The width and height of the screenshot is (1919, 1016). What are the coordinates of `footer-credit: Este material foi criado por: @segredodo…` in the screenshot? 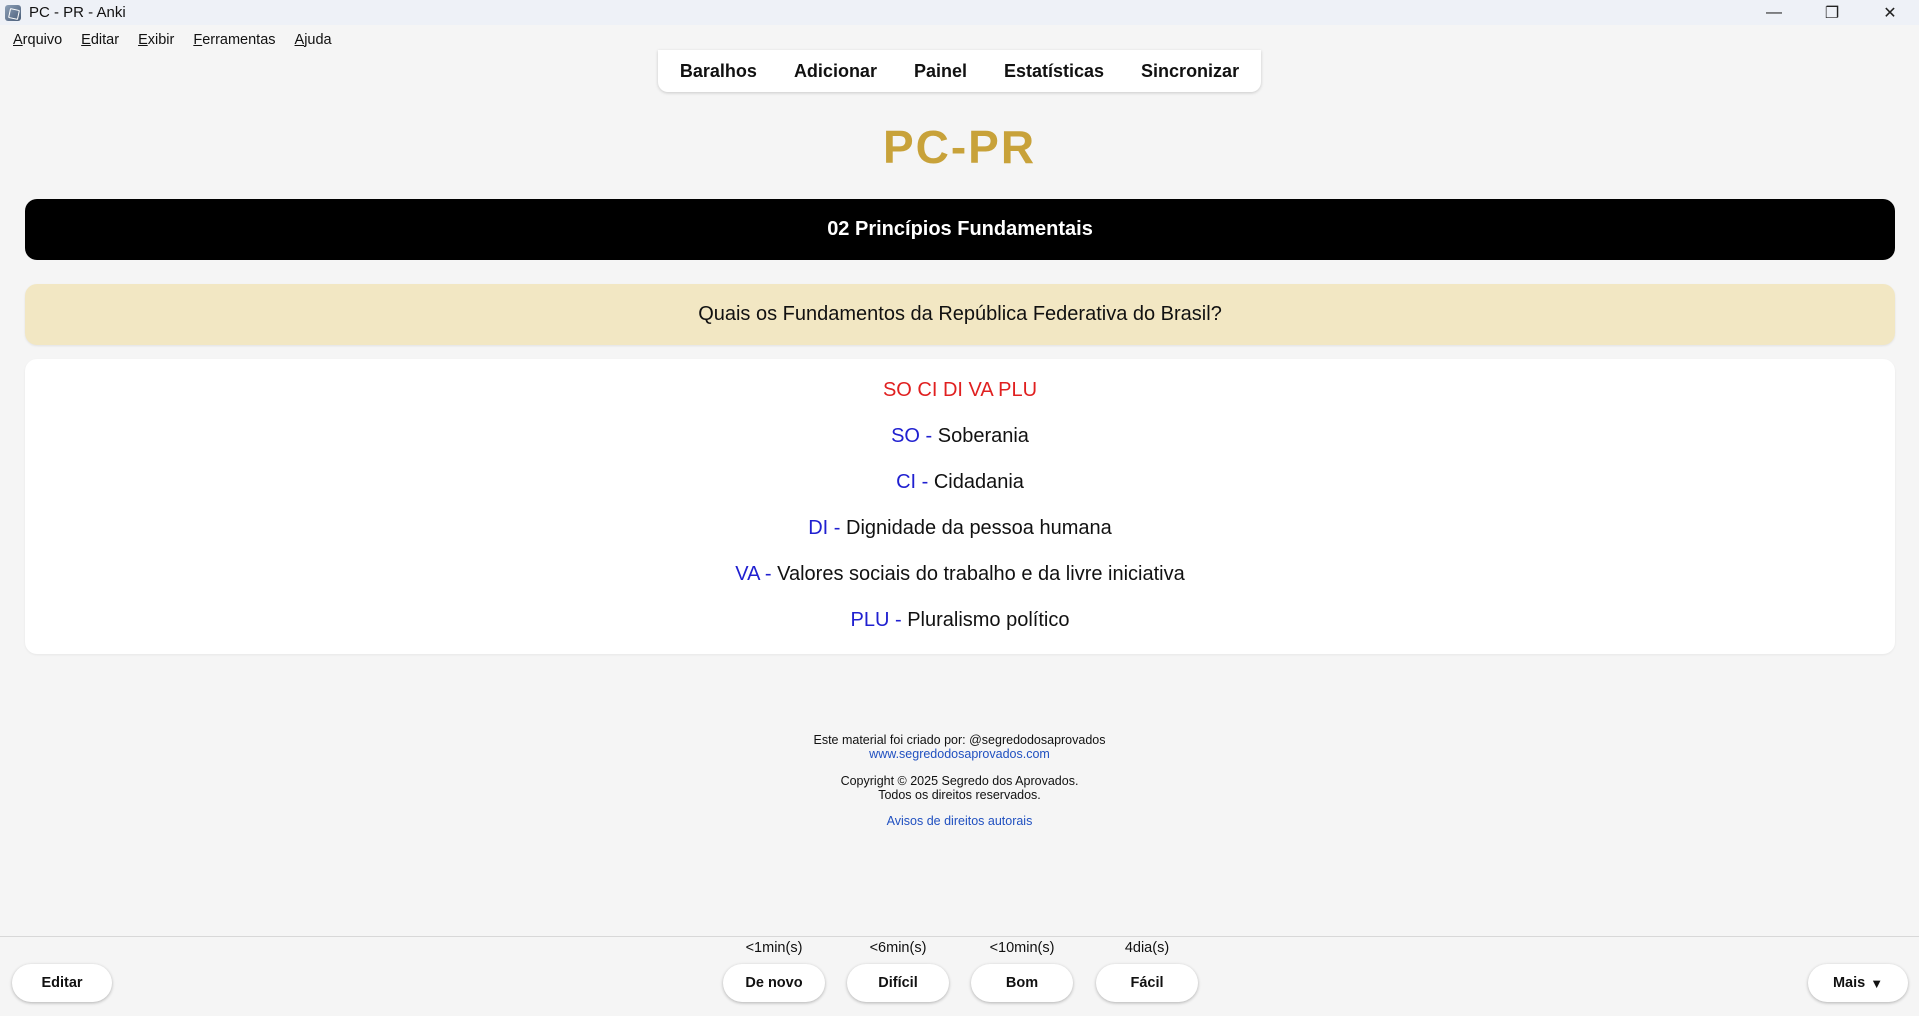 It's located at (959, 740).